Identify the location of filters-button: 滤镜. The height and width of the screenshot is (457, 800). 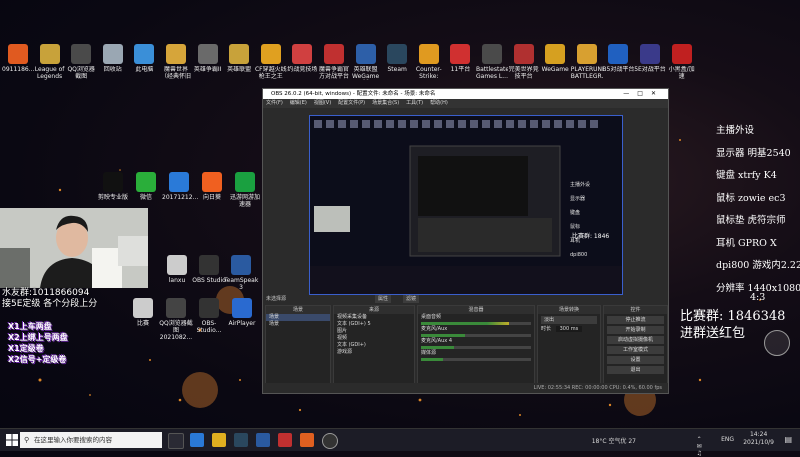
(411, 299).